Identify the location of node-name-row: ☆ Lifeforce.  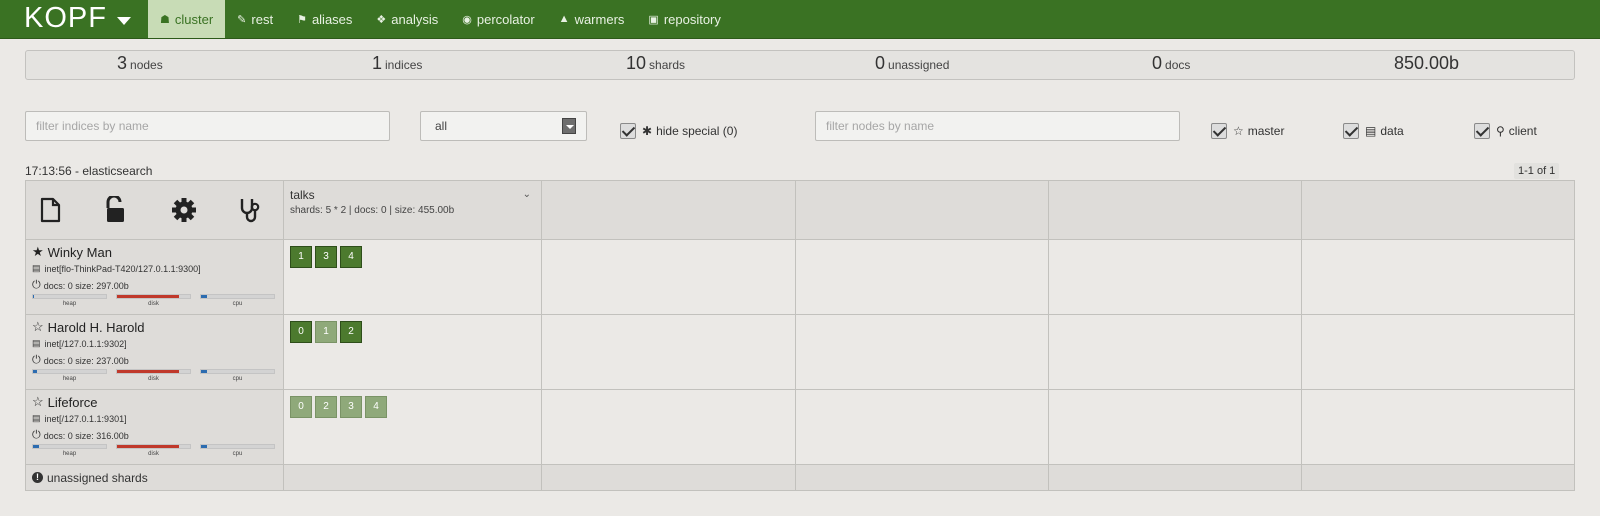
(154, 402).